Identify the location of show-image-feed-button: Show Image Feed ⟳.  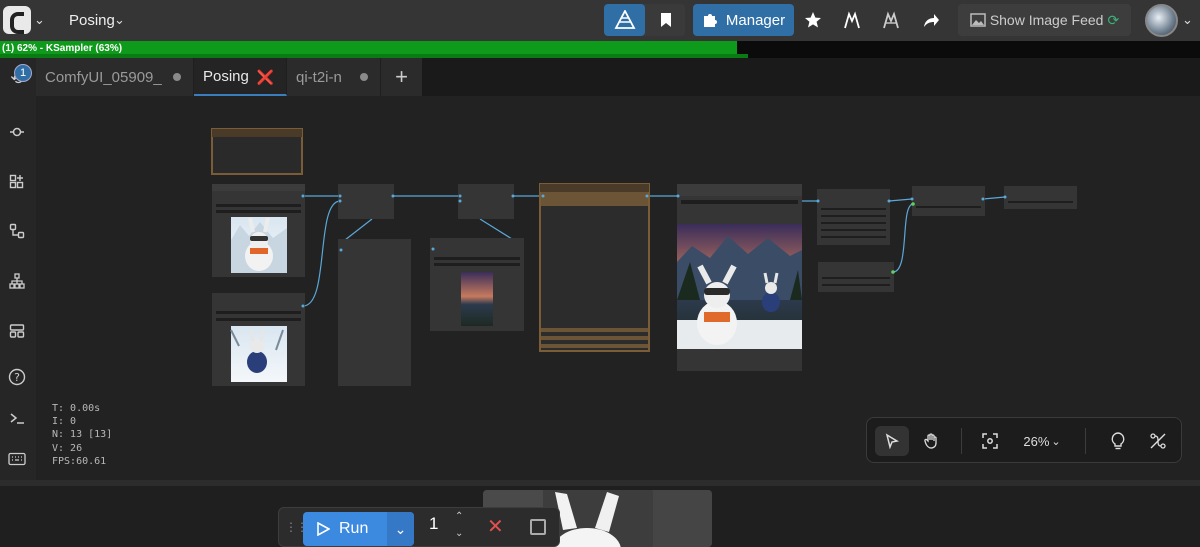
(1044, 20).